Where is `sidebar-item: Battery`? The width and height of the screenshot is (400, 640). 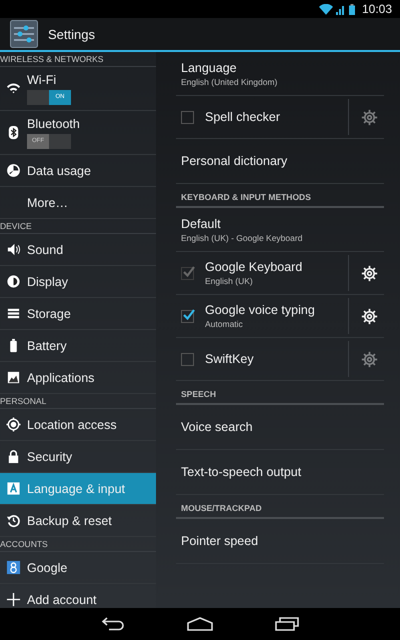 sidebar-item: Battery is located at coordinates (78, 346).